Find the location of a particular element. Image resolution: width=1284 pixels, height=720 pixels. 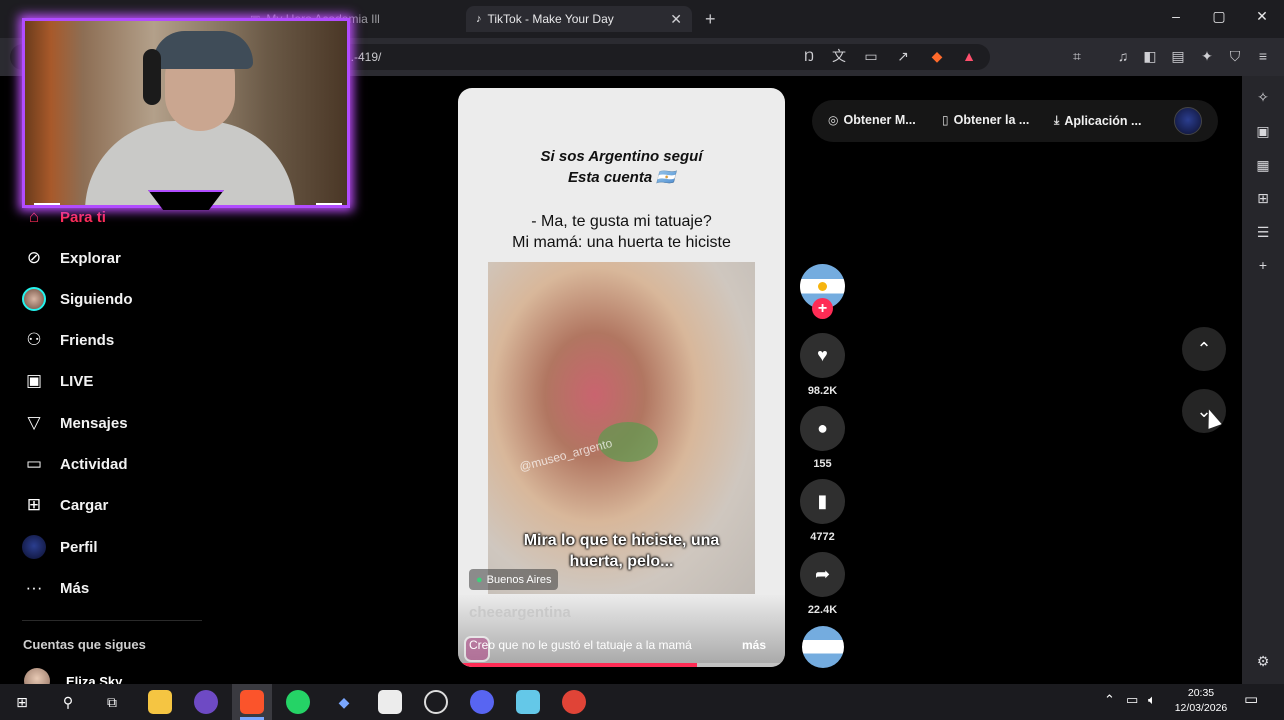

chat-app-icon is located at coordinates (206, 702).